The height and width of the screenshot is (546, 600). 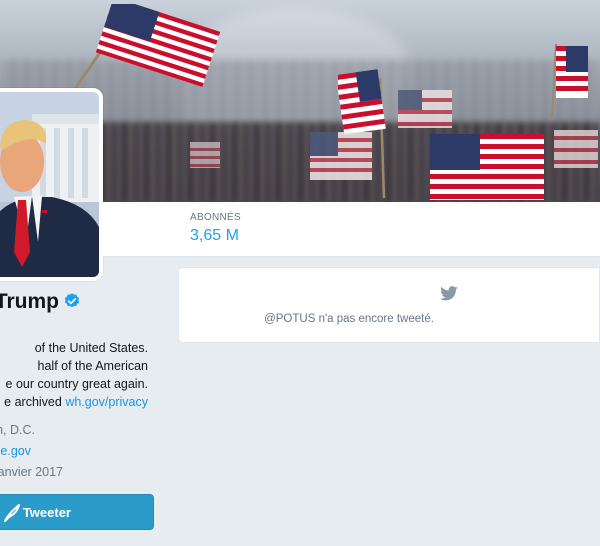 What do you see at coordinates (72, 300) in the screenshot?
I see `verified-badge-icon` at bounding box center [72, 300].